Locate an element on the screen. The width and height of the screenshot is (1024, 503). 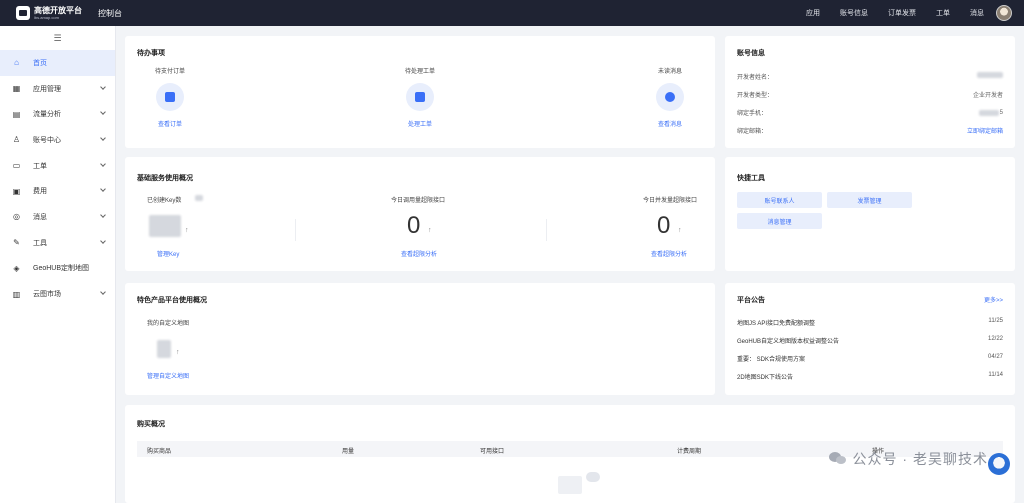
chat-icon is located at coordinates (670, 97).